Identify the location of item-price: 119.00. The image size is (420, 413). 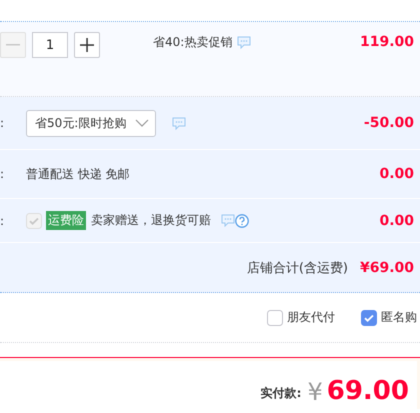
(387, 42).